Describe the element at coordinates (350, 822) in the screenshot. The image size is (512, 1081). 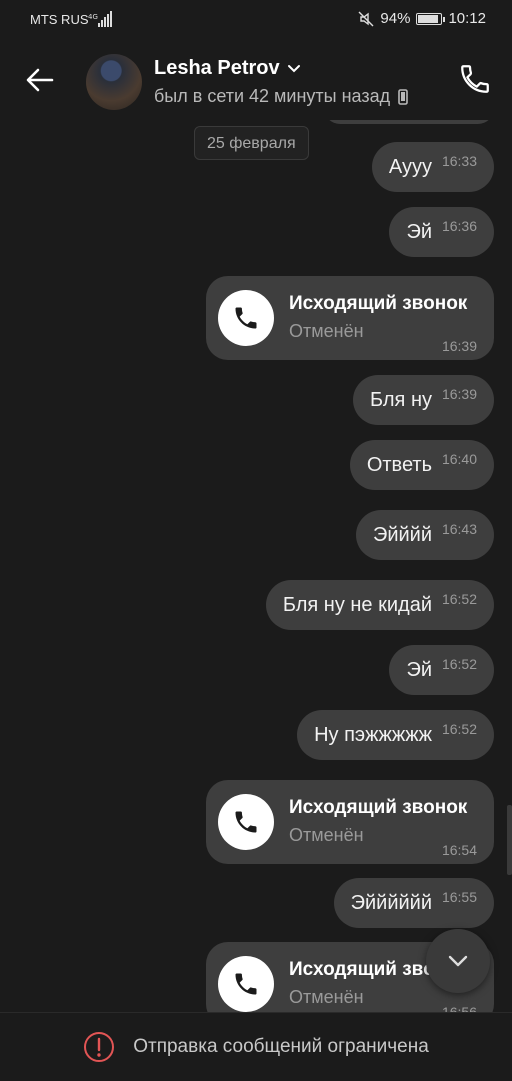
I see `call-log-bubble: Исходящий звонок Отменён 16:54` at that location.